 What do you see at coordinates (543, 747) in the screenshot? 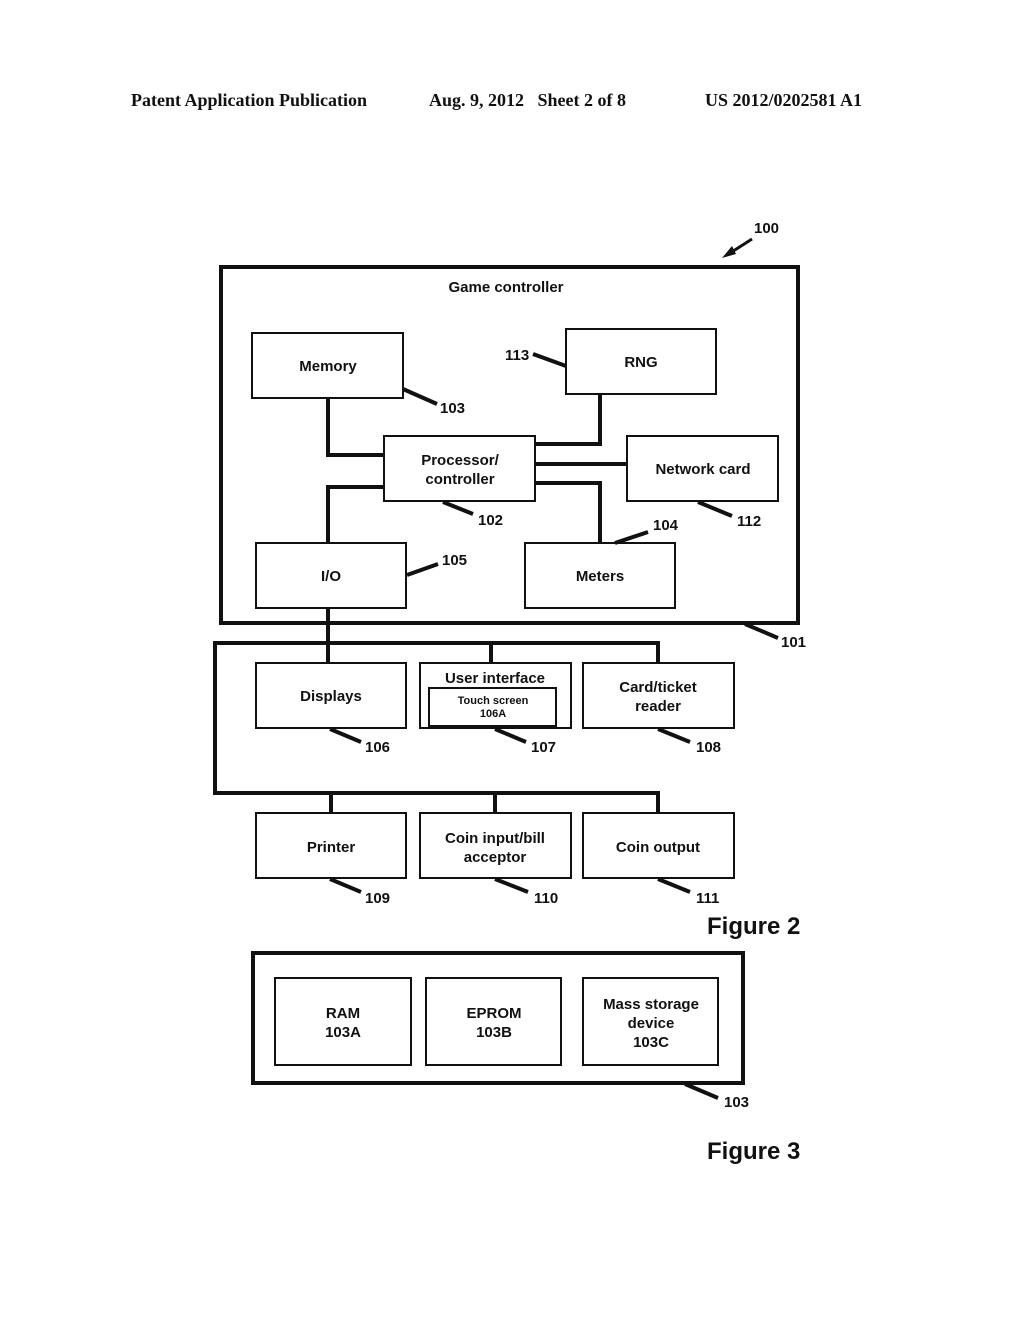
I see `ref-107: 107` at bounding box center [543, 747].